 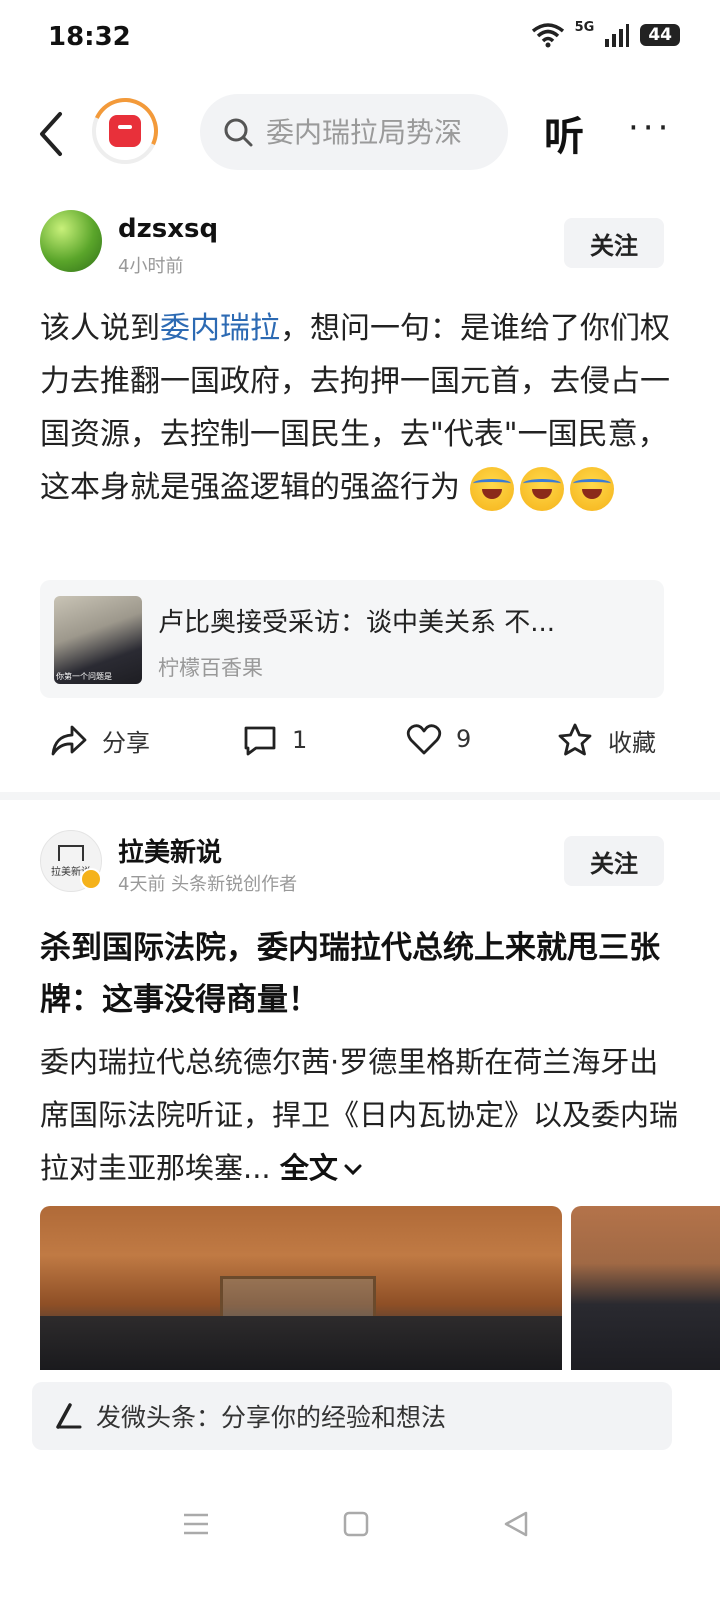 I want to click on favorite-label: 收藏, so click(x=632, y=742).